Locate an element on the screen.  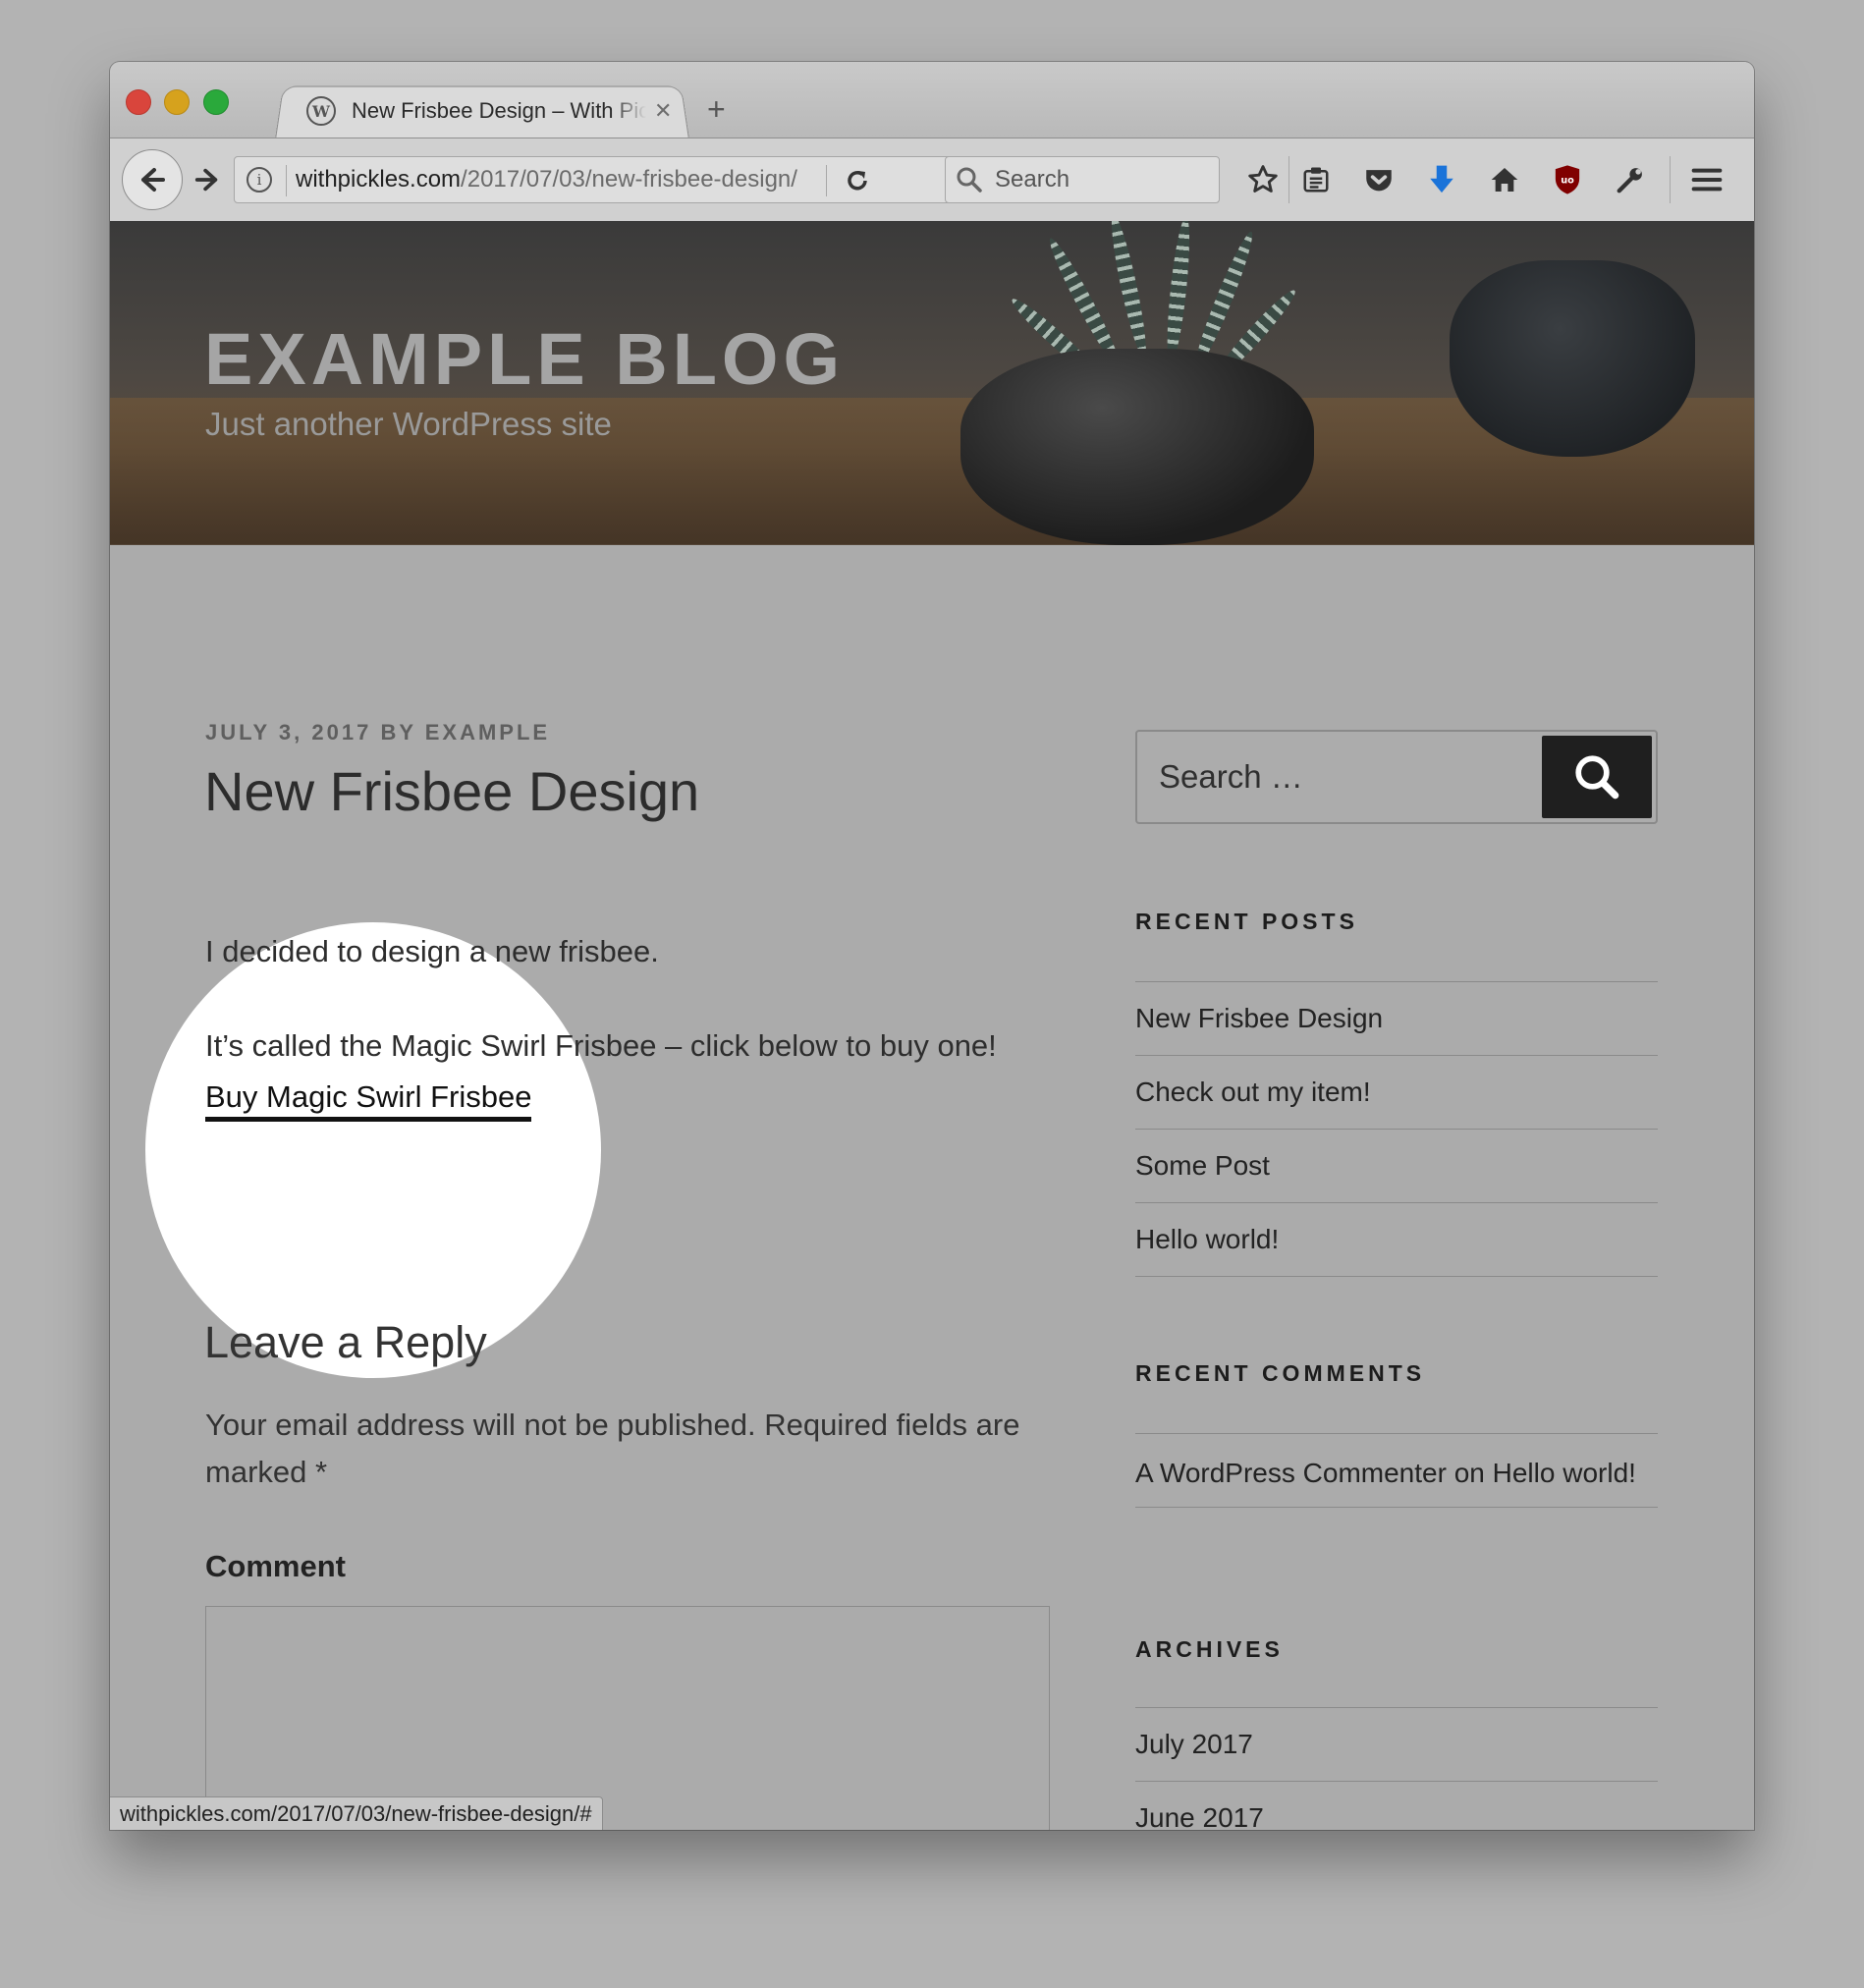
comment-on-text: on is located at coordinates (1469, 1473).